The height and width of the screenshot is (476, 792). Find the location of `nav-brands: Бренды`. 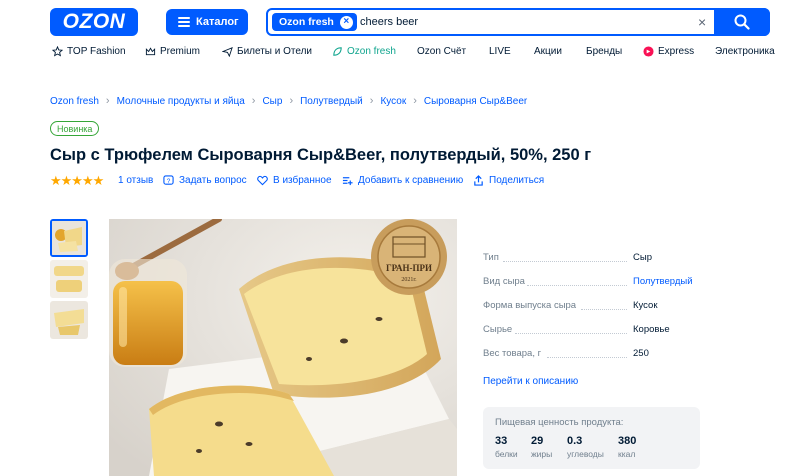

nav-brands: Бренды is located at coordinates (604, 51).